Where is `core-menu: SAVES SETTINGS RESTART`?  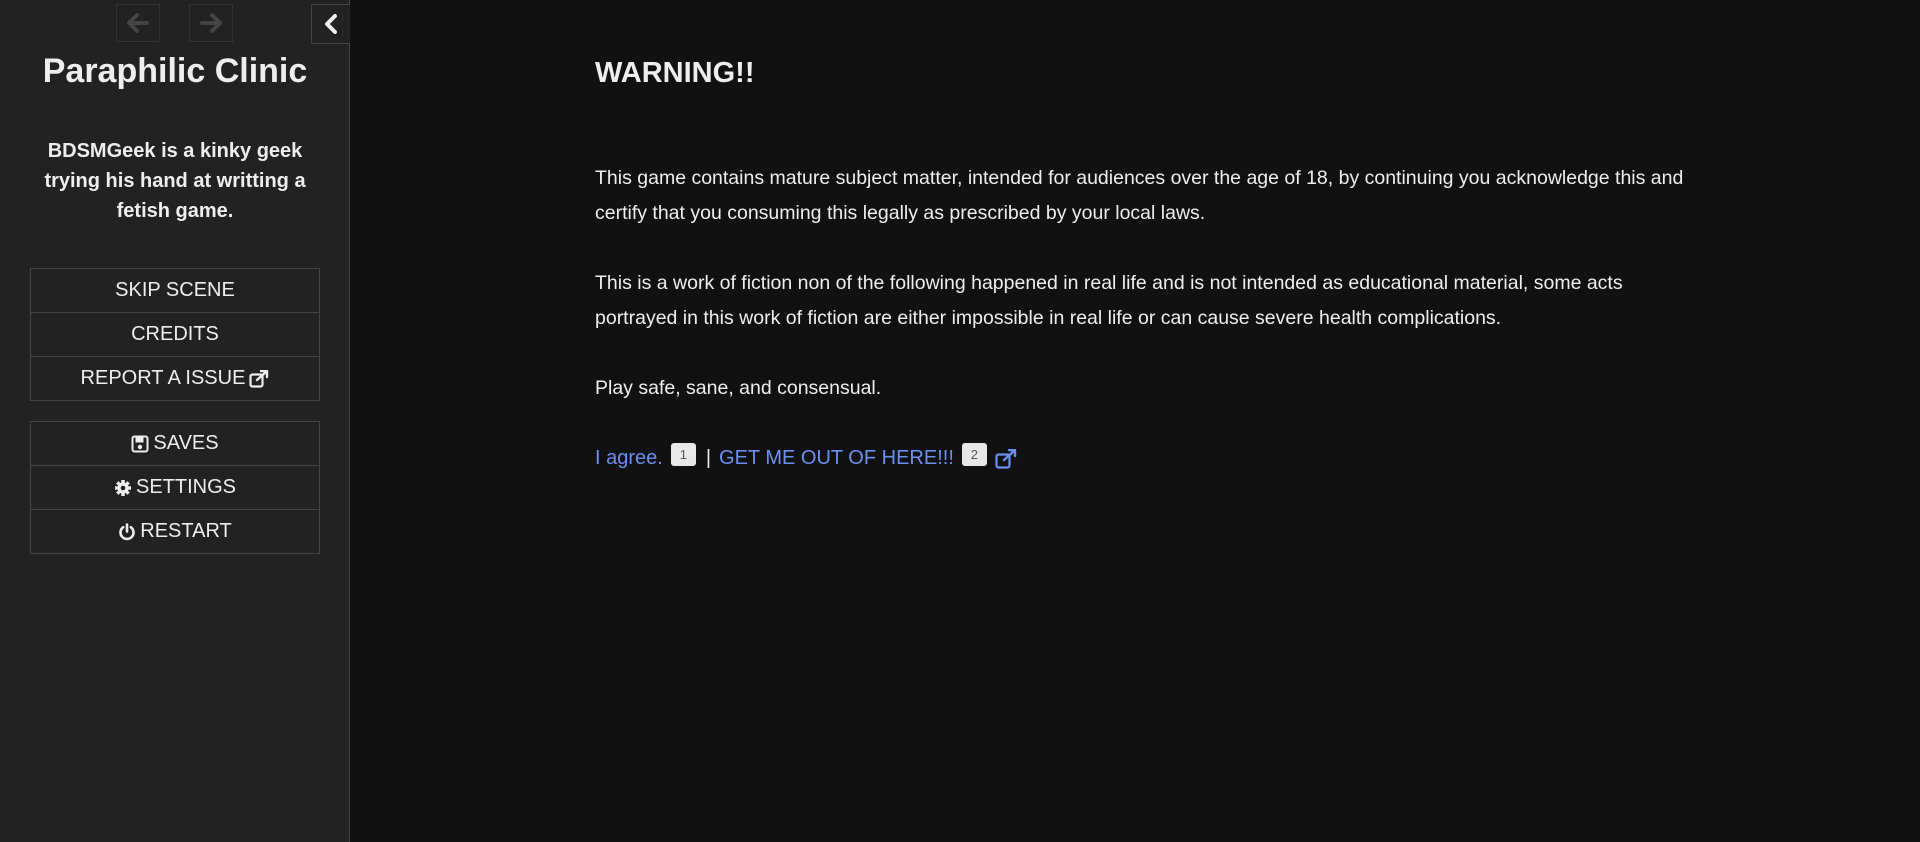 core-menu: SAVES SETTINGS RESTART is located at coordinates (175, 487).